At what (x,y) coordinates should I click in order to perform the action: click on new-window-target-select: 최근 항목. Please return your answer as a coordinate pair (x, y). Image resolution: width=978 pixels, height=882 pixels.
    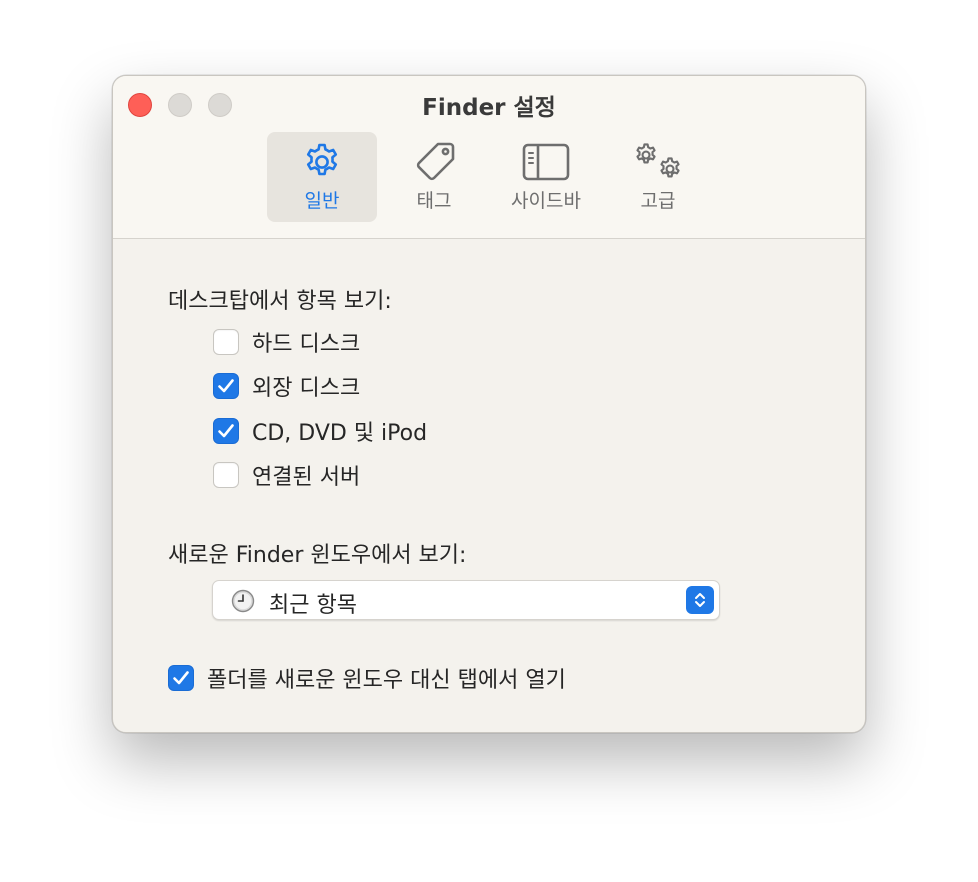
    Looking at the image, I should click on (466, 600).